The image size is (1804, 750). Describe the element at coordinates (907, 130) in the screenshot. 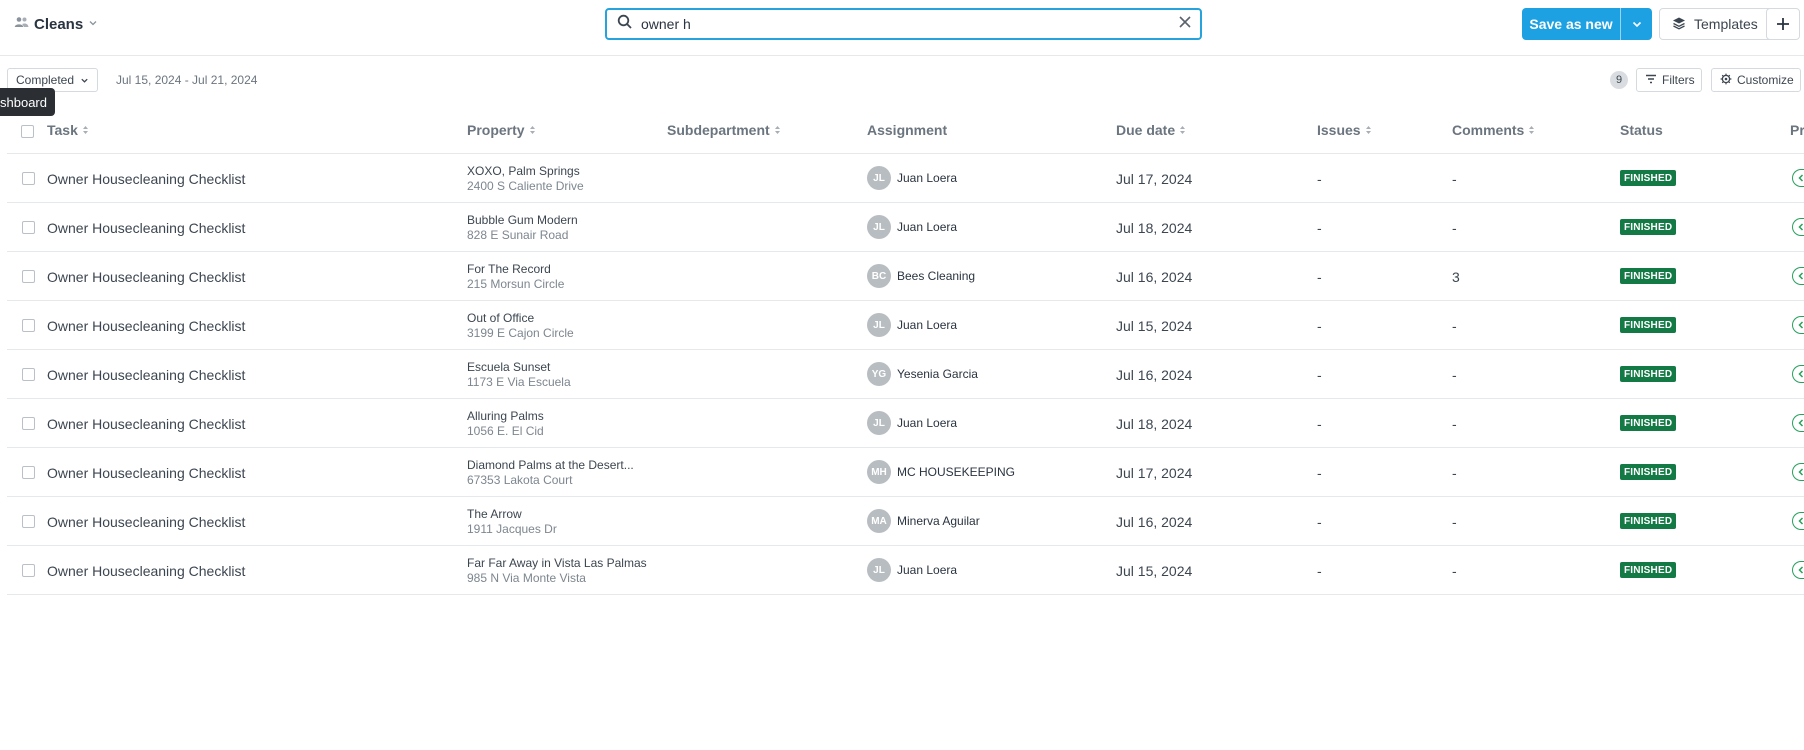

I see `column-header-assignment: Assignment` at that location.